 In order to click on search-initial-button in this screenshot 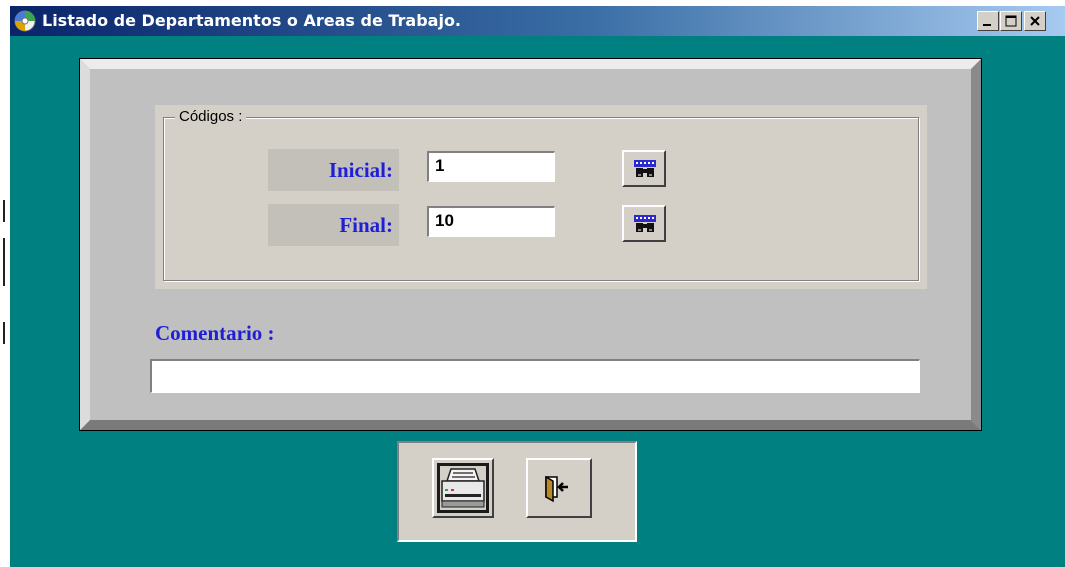, I will do `click(644, 168)`.